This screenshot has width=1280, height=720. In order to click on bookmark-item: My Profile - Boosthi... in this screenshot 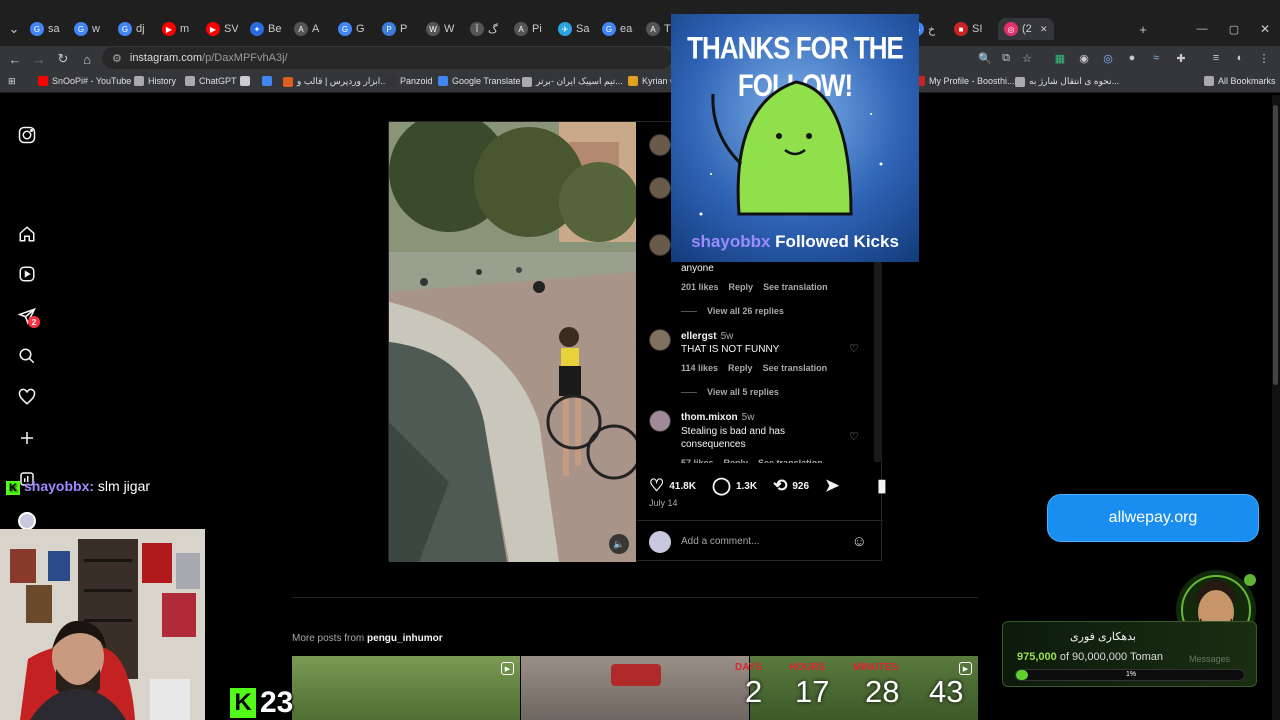, I will do `click(965, 81)`.